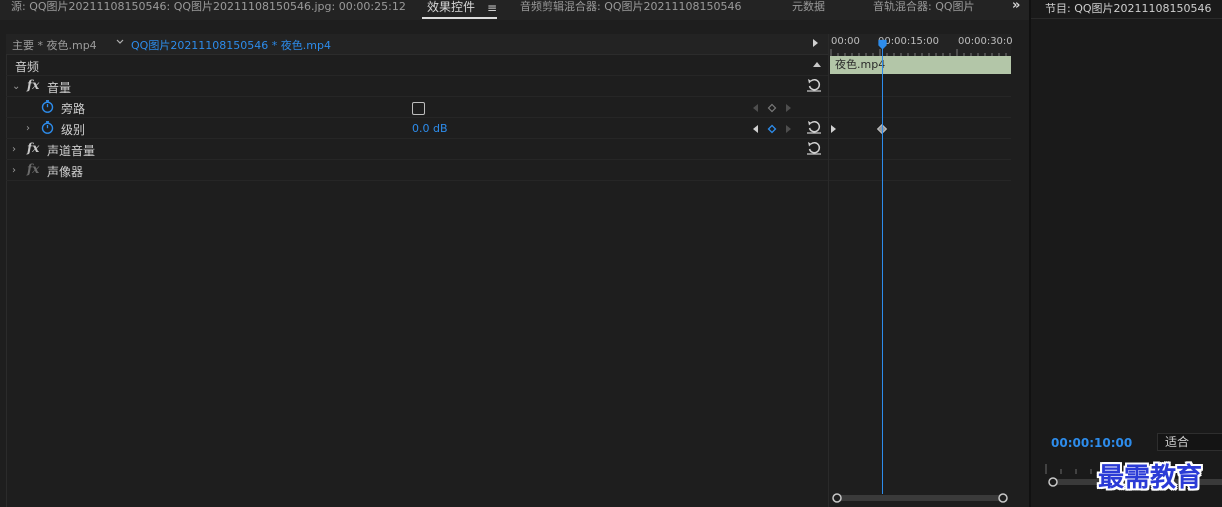  Describe the element at coordinates (492, 8) in the screenshot. I see `panel-menu-icon: ≡` at that location.